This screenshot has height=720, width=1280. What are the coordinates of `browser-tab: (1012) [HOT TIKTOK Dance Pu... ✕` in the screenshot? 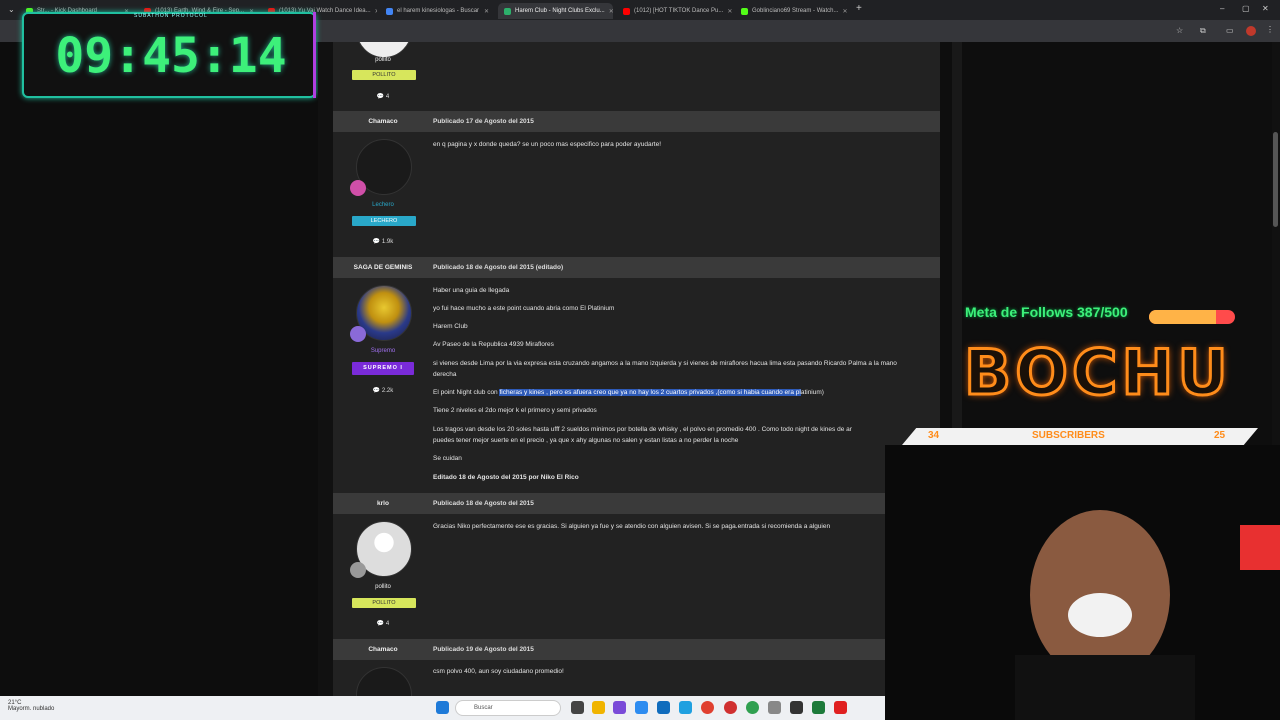 It's located at (674, 11).